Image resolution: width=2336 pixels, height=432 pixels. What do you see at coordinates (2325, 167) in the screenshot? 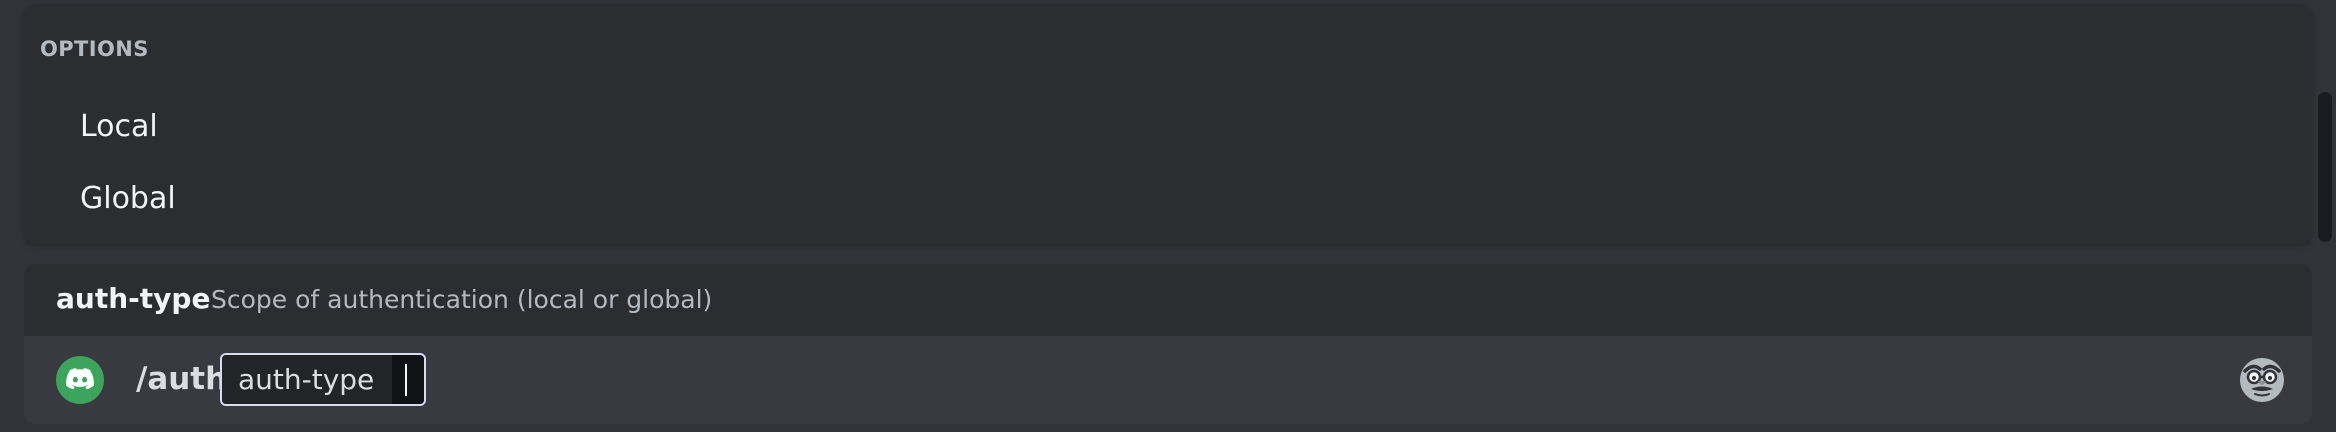
I see `scrollbar-thumb` at bounding box center [2325, 167].